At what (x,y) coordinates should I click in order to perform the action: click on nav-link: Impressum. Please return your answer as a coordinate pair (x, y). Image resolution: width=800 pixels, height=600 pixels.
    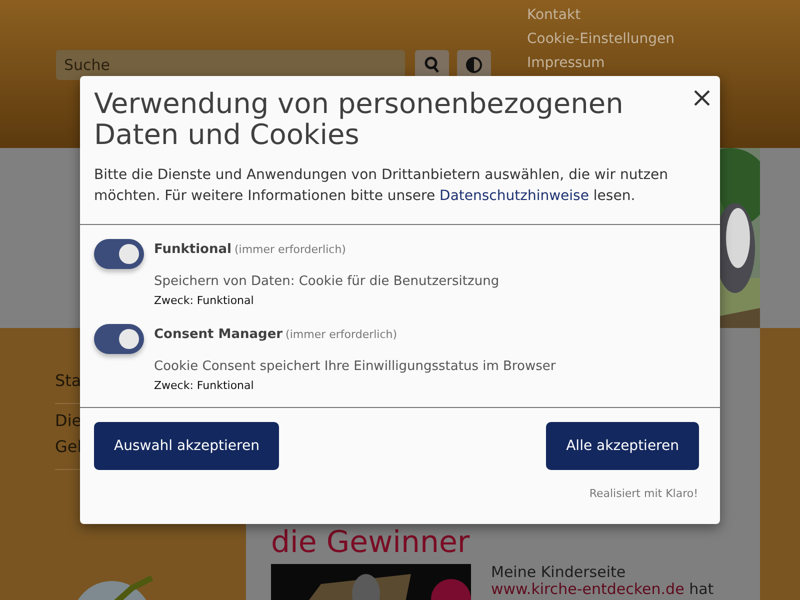
    Looking at the image, I should click on (600, 63).